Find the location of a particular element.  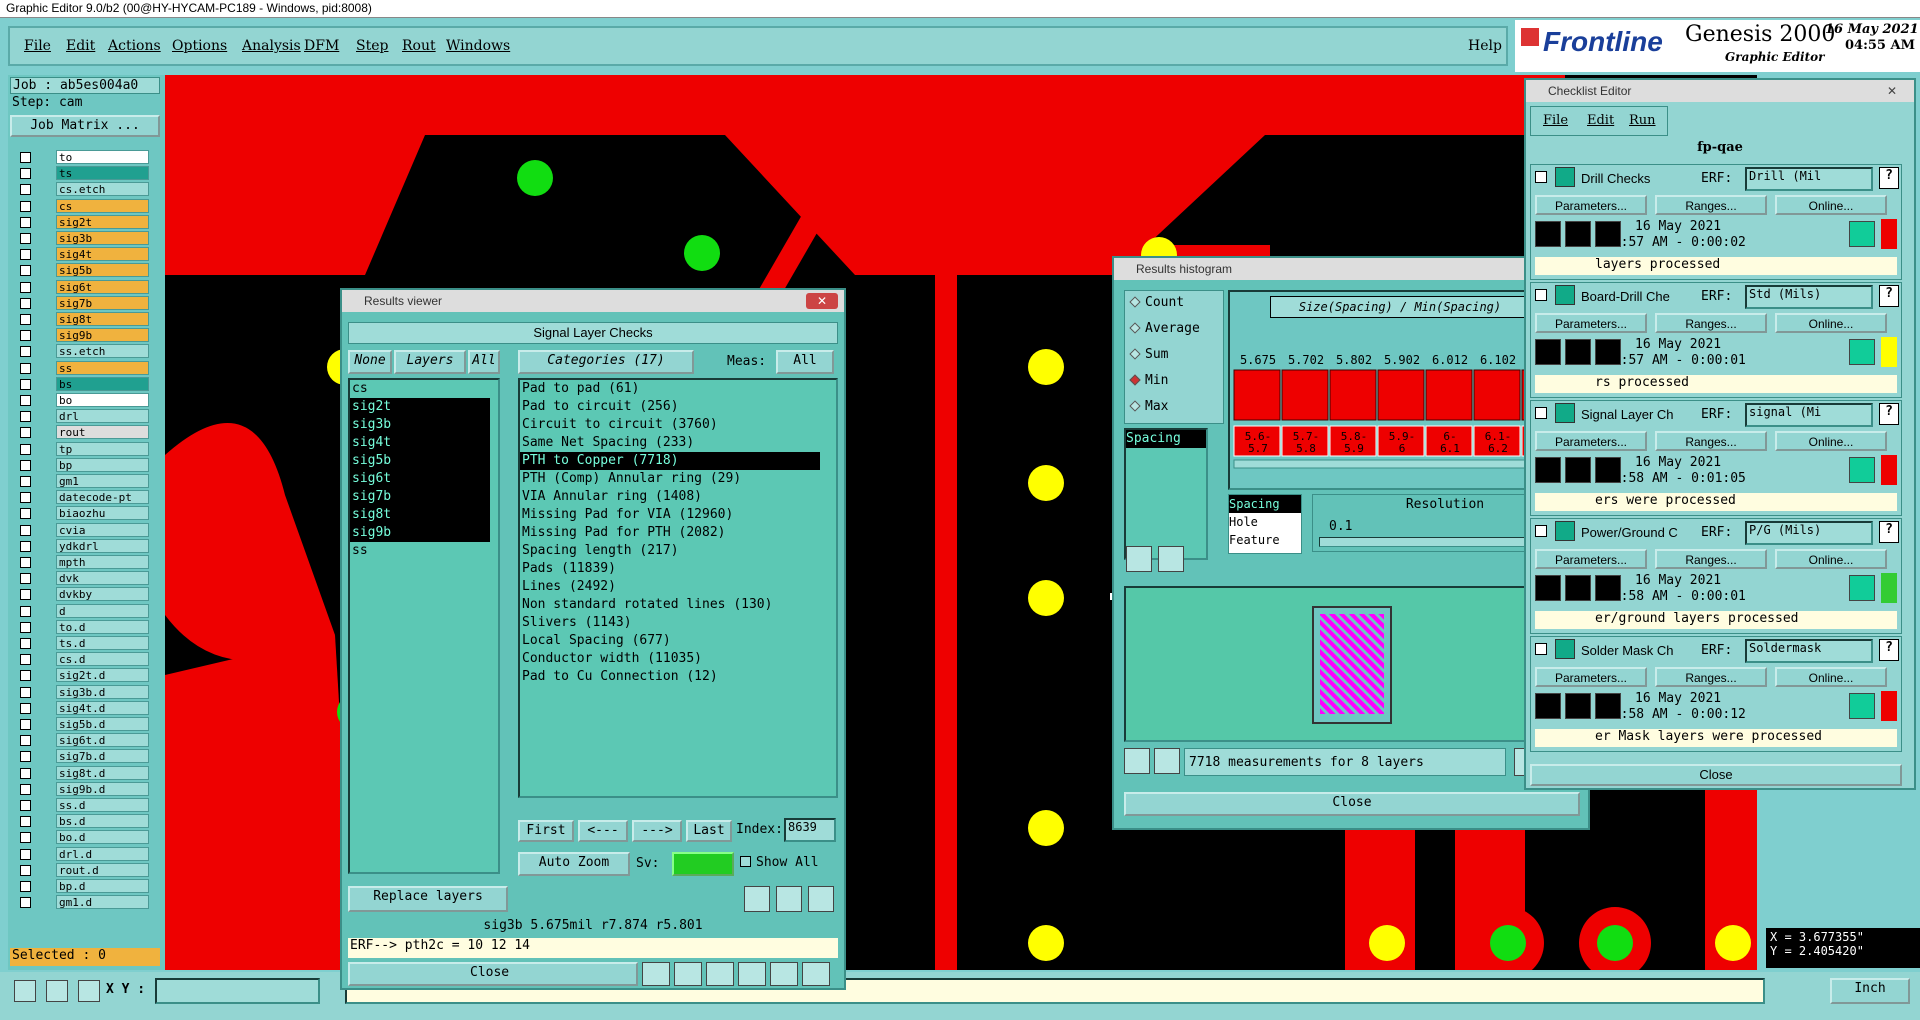

category-item: Non standard rotated lines (130) is located at coordinates (670, 605).